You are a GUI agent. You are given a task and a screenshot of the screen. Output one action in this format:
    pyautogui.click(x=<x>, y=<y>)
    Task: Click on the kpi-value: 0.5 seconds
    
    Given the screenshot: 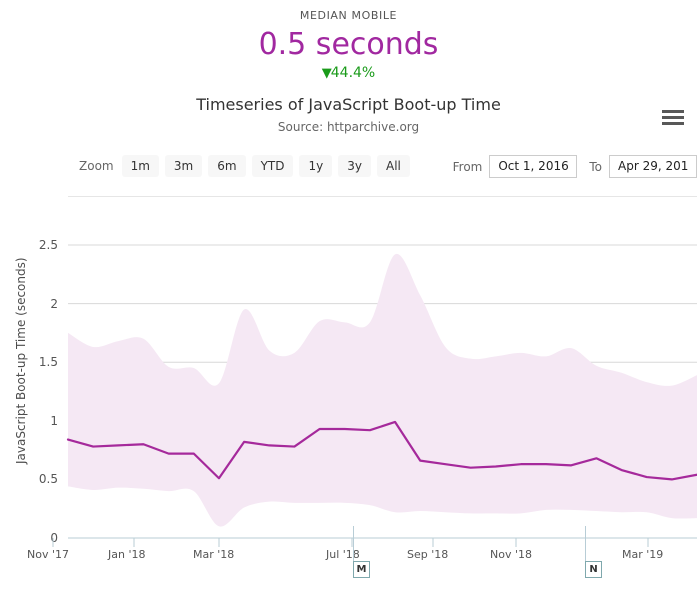 What is the action you would take?
    pyautogui.click(x=348, y=44)
    